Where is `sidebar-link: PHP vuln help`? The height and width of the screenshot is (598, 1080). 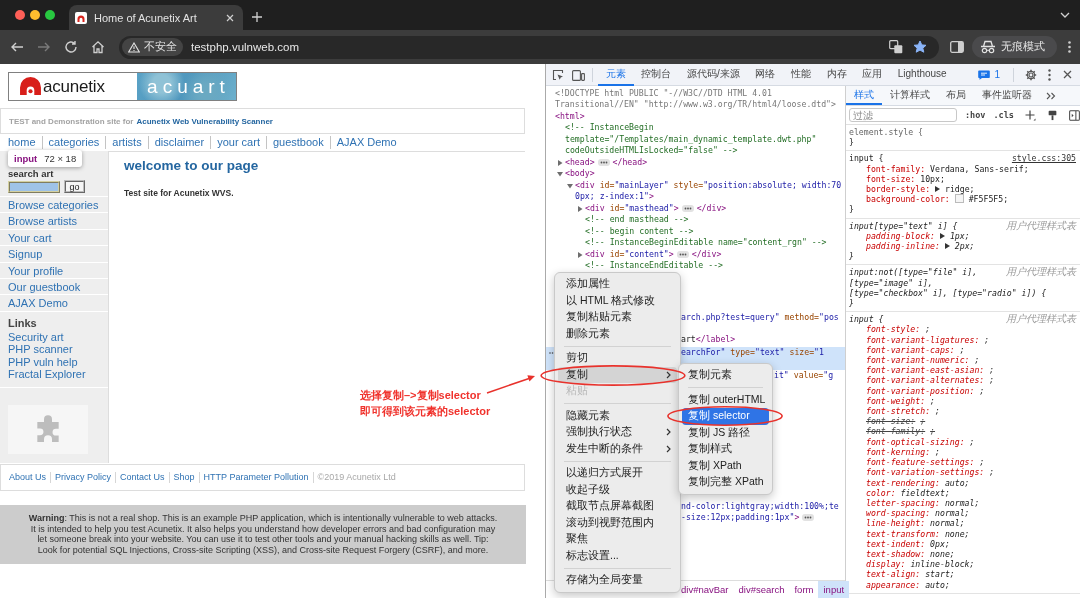 sidebar-link: PHP vuln help is located at coordinates (58, 361).